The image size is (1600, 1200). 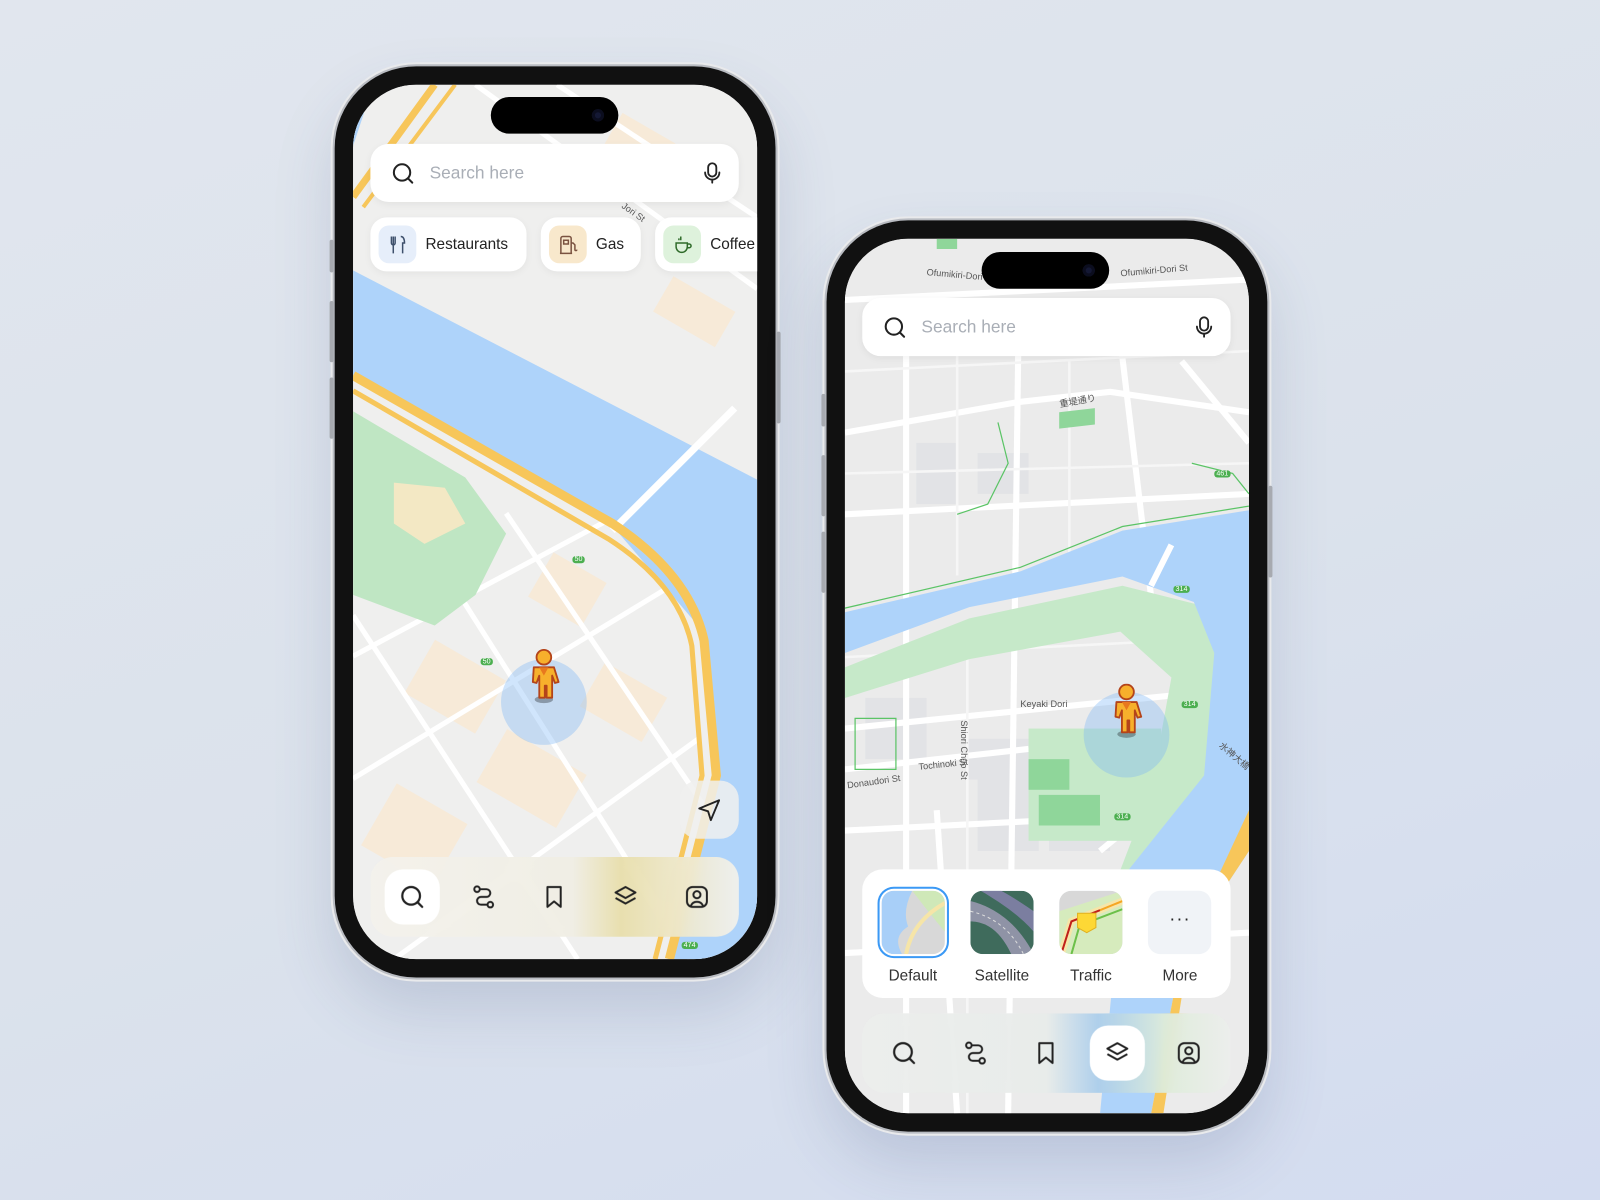 I want to click on map-layers-panel: Default Satellite Traffic ··· More, so click(x=1046, y=933).